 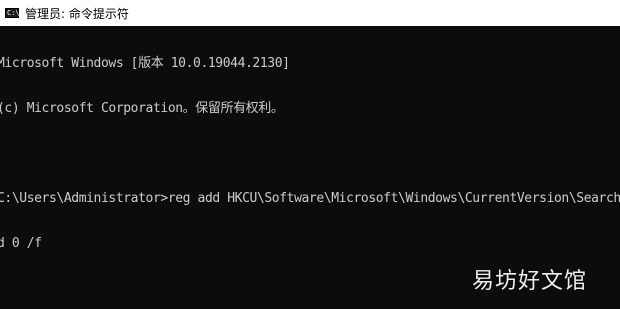 I want to click on console-icon: C:\, so click(x=12, y=13).